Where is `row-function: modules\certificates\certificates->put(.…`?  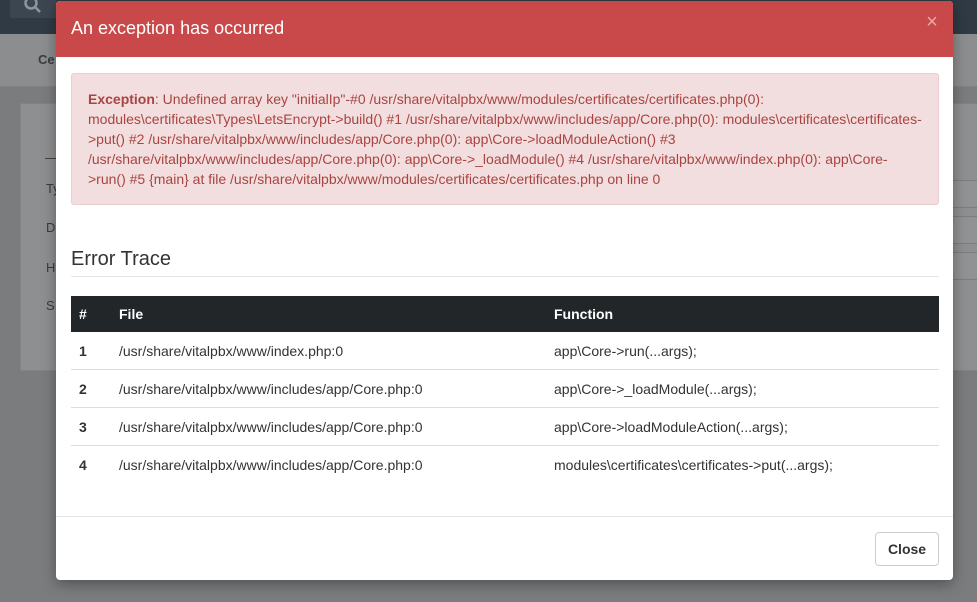 row-function: modules\certificates\certificates->put(.… is located at coordinates (693, 464).